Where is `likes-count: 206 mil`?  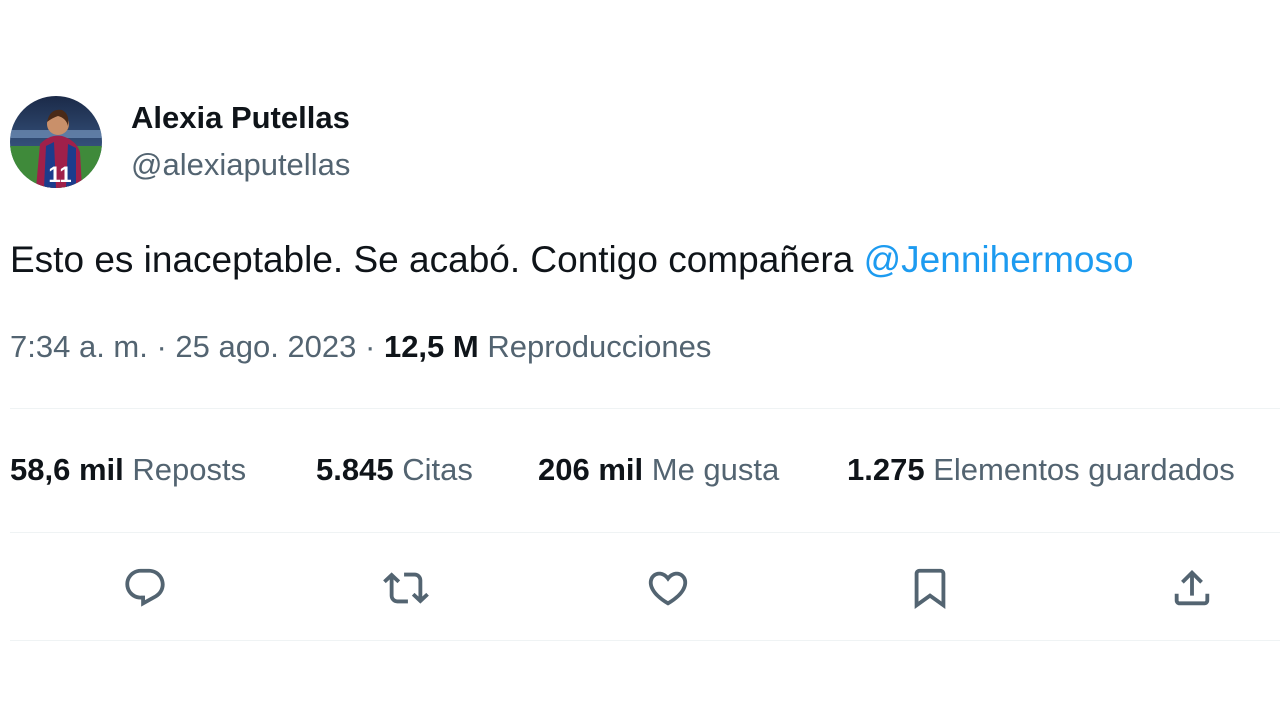
likes-count: 206 mil is located at coordinates (591, 469).